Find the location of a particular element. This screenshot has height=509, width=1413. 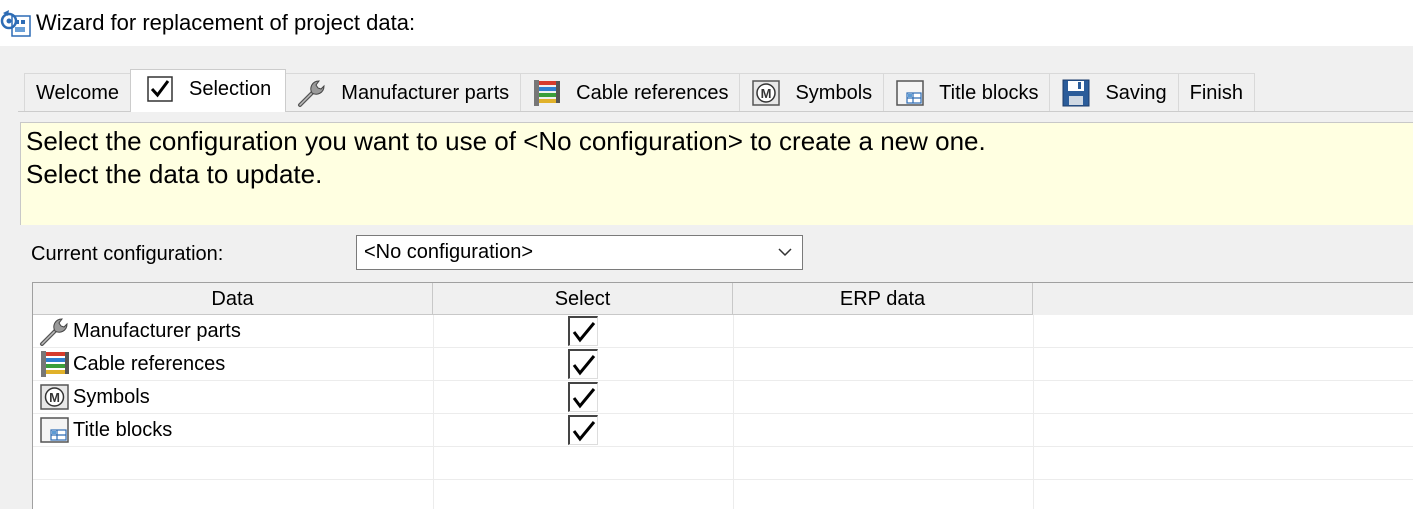

floppy-disk-icon is located at coordinates (1076, 93).